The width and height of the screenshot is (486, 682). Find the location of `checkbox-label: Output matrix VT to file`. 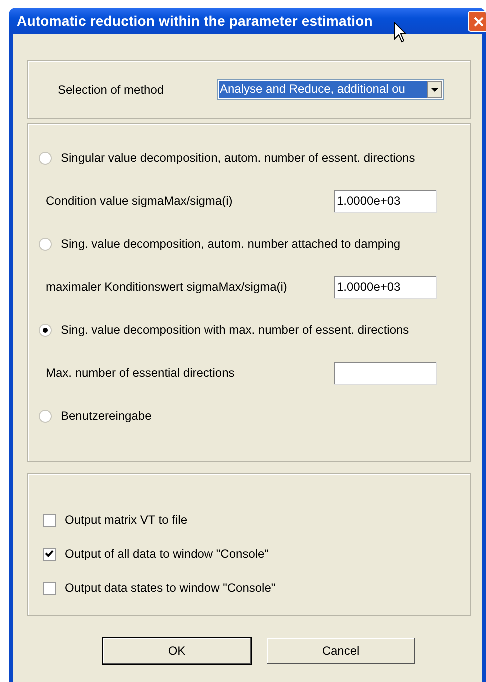

checkbox-label: Output matrix VT to file is located at coordinates (126, 520).